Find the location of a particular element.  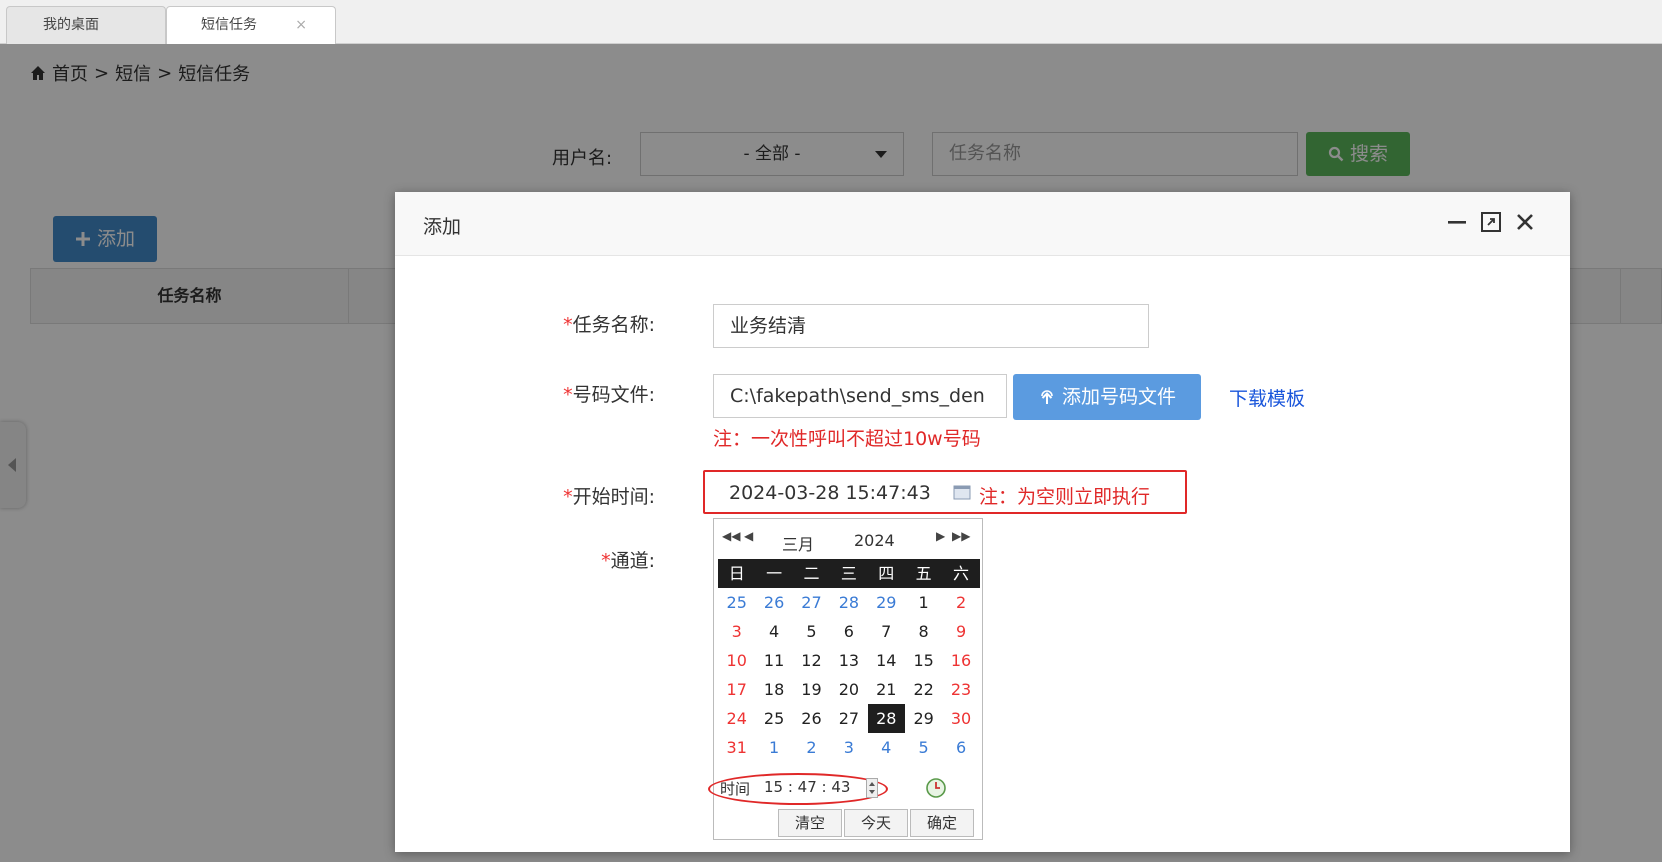

tab-sms-task: 短信任务 × is located at coordinates (251, 25).